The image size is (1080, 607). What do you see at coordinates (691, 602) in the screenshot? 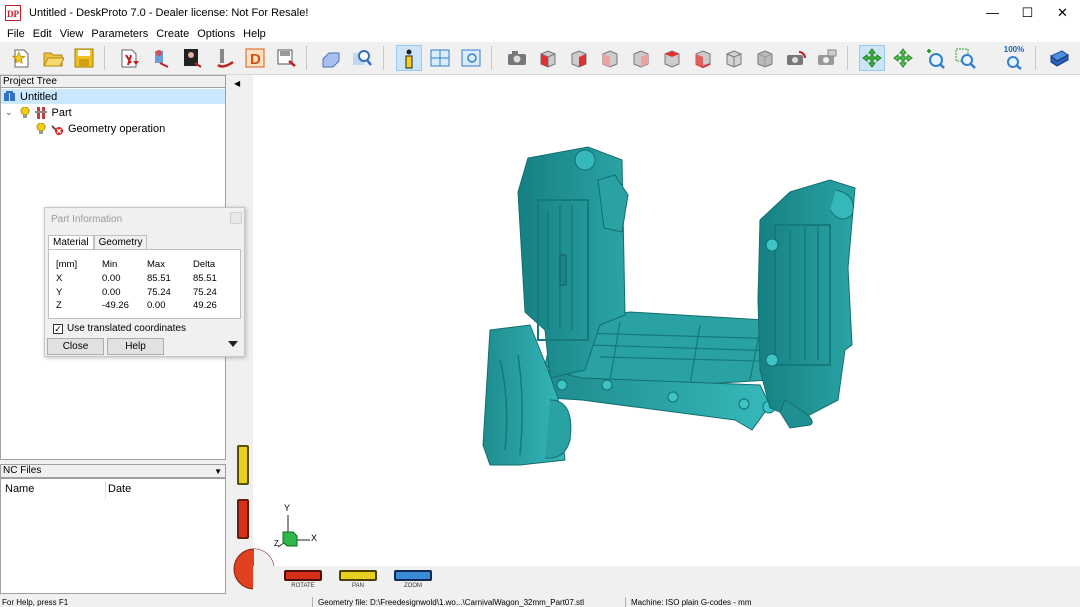
I see `status-machine: Machine: ISO plain G-codes - mm` at bounding box center [691, 602].